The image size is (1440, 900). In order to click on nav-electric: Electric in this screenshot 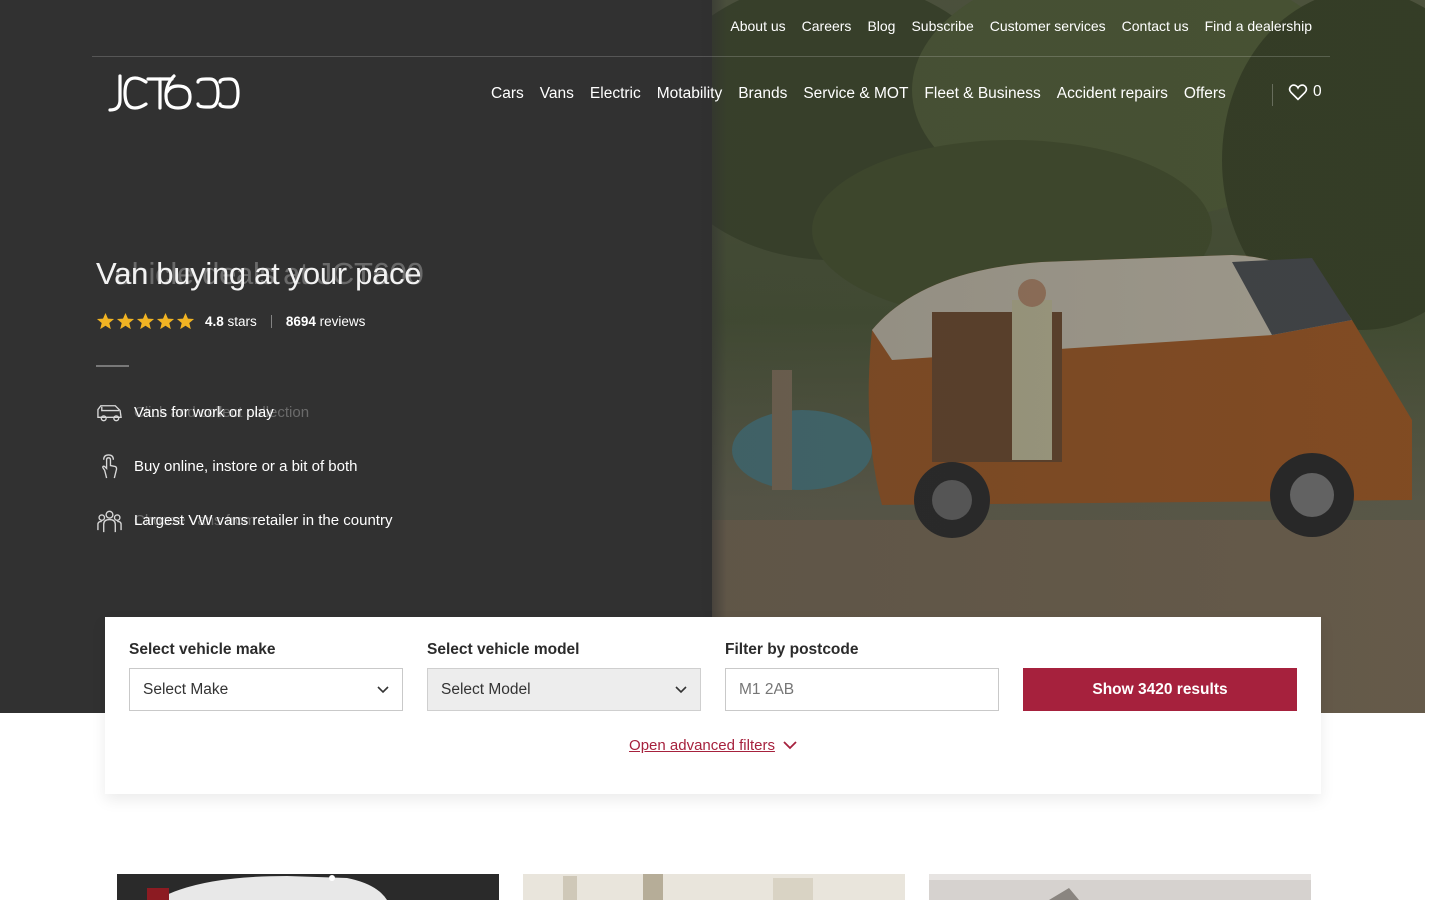, I will do `click(615, 94)`.